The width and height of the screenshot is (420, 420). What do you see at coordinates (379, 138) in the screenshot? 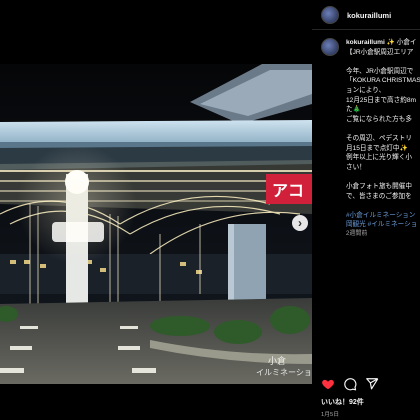
I see `caption-line: その周辺、ペデストリ` at bounding box center [379, 138].